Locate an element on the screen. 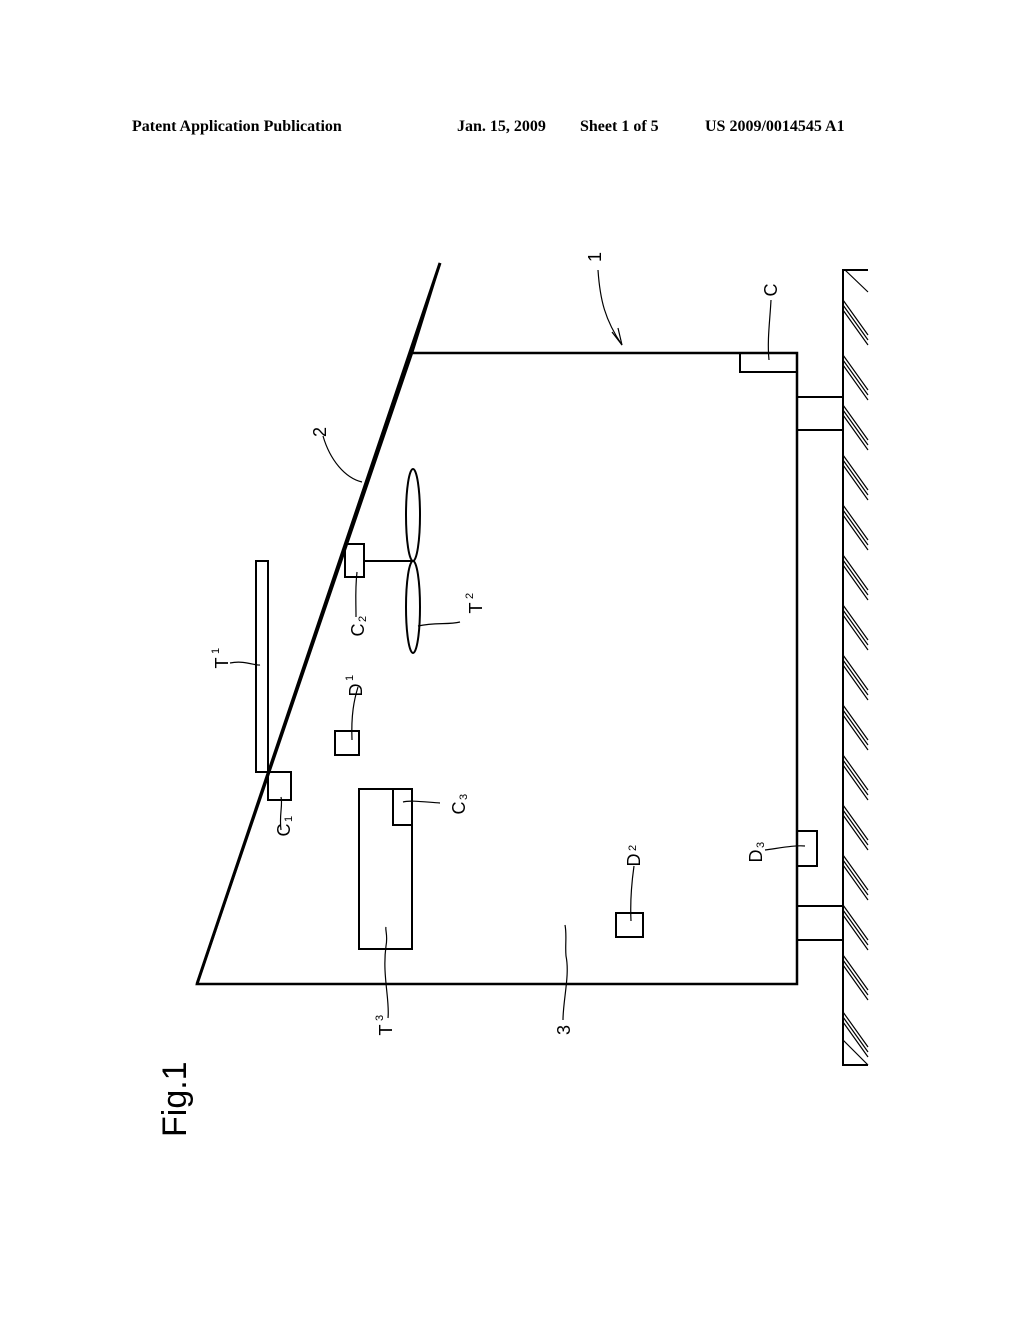 The height and width of the screenshot is (1320, 1024). label-controller-1: C 1 is located at coordinates (284, 826).